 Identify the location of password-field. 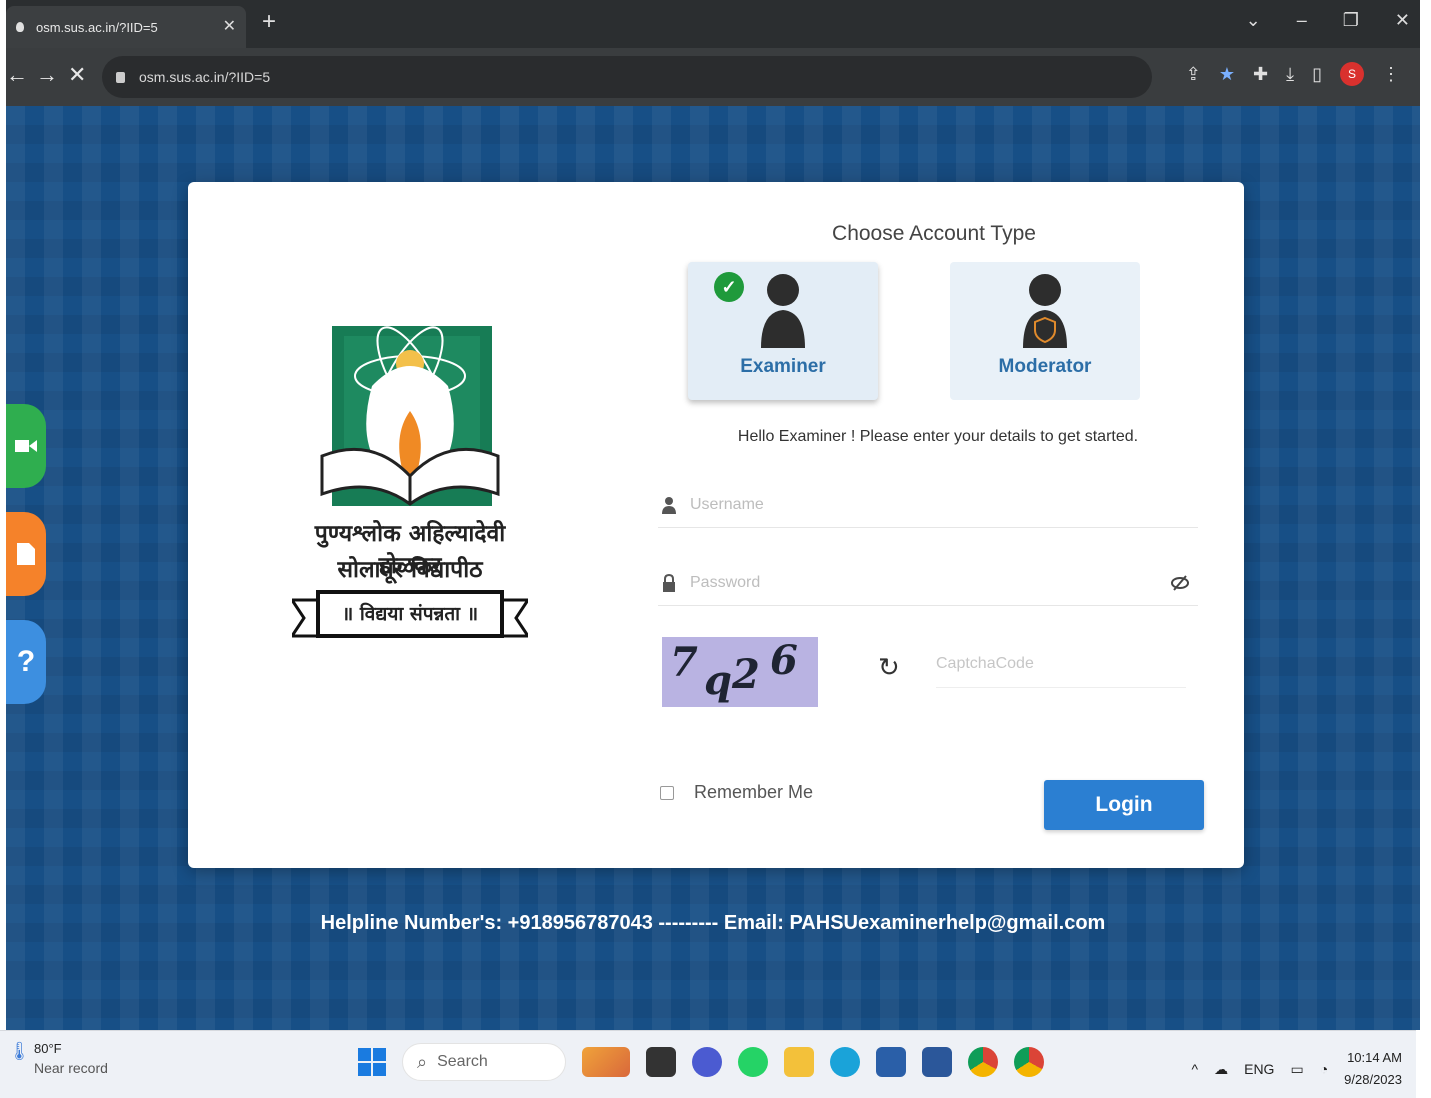
(928, 583).